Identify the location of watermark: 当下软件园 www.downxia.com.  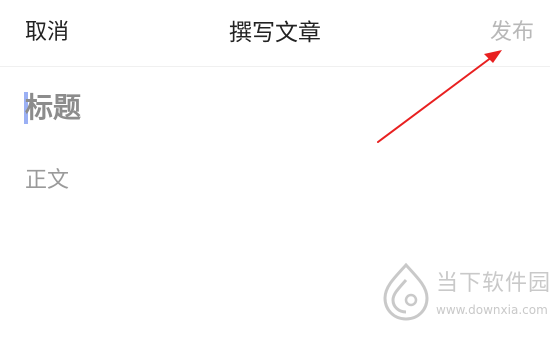
(465, 294).